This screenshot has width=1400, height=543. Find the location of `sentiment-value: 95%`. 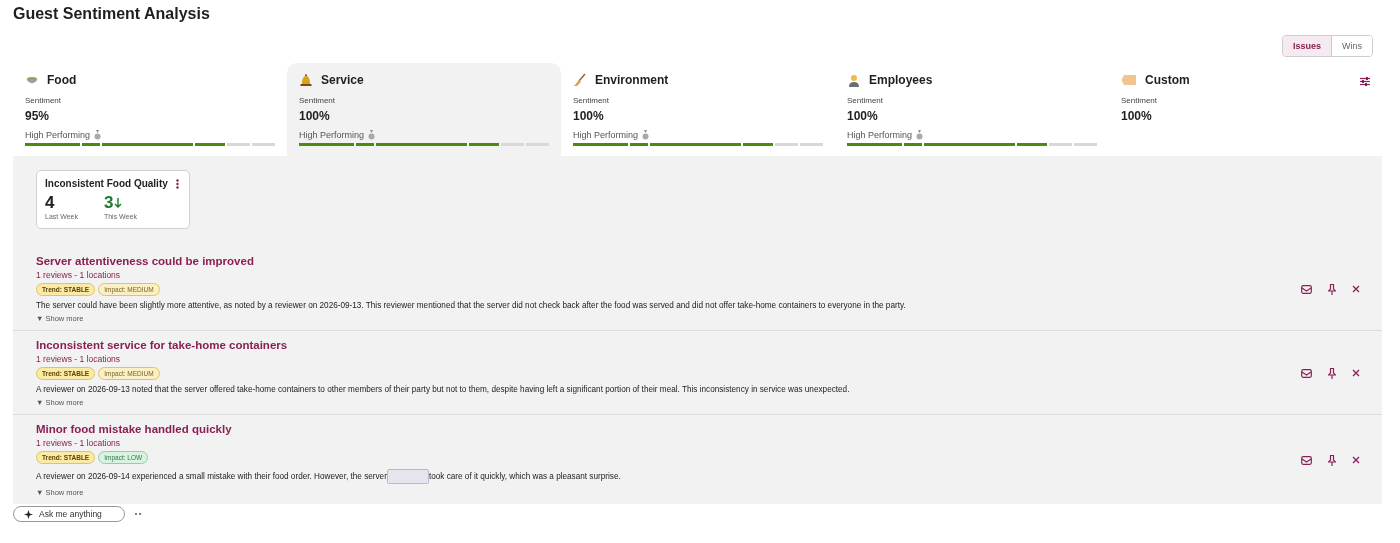

sentiment-value: 95% is located at coordinates (38, 116).